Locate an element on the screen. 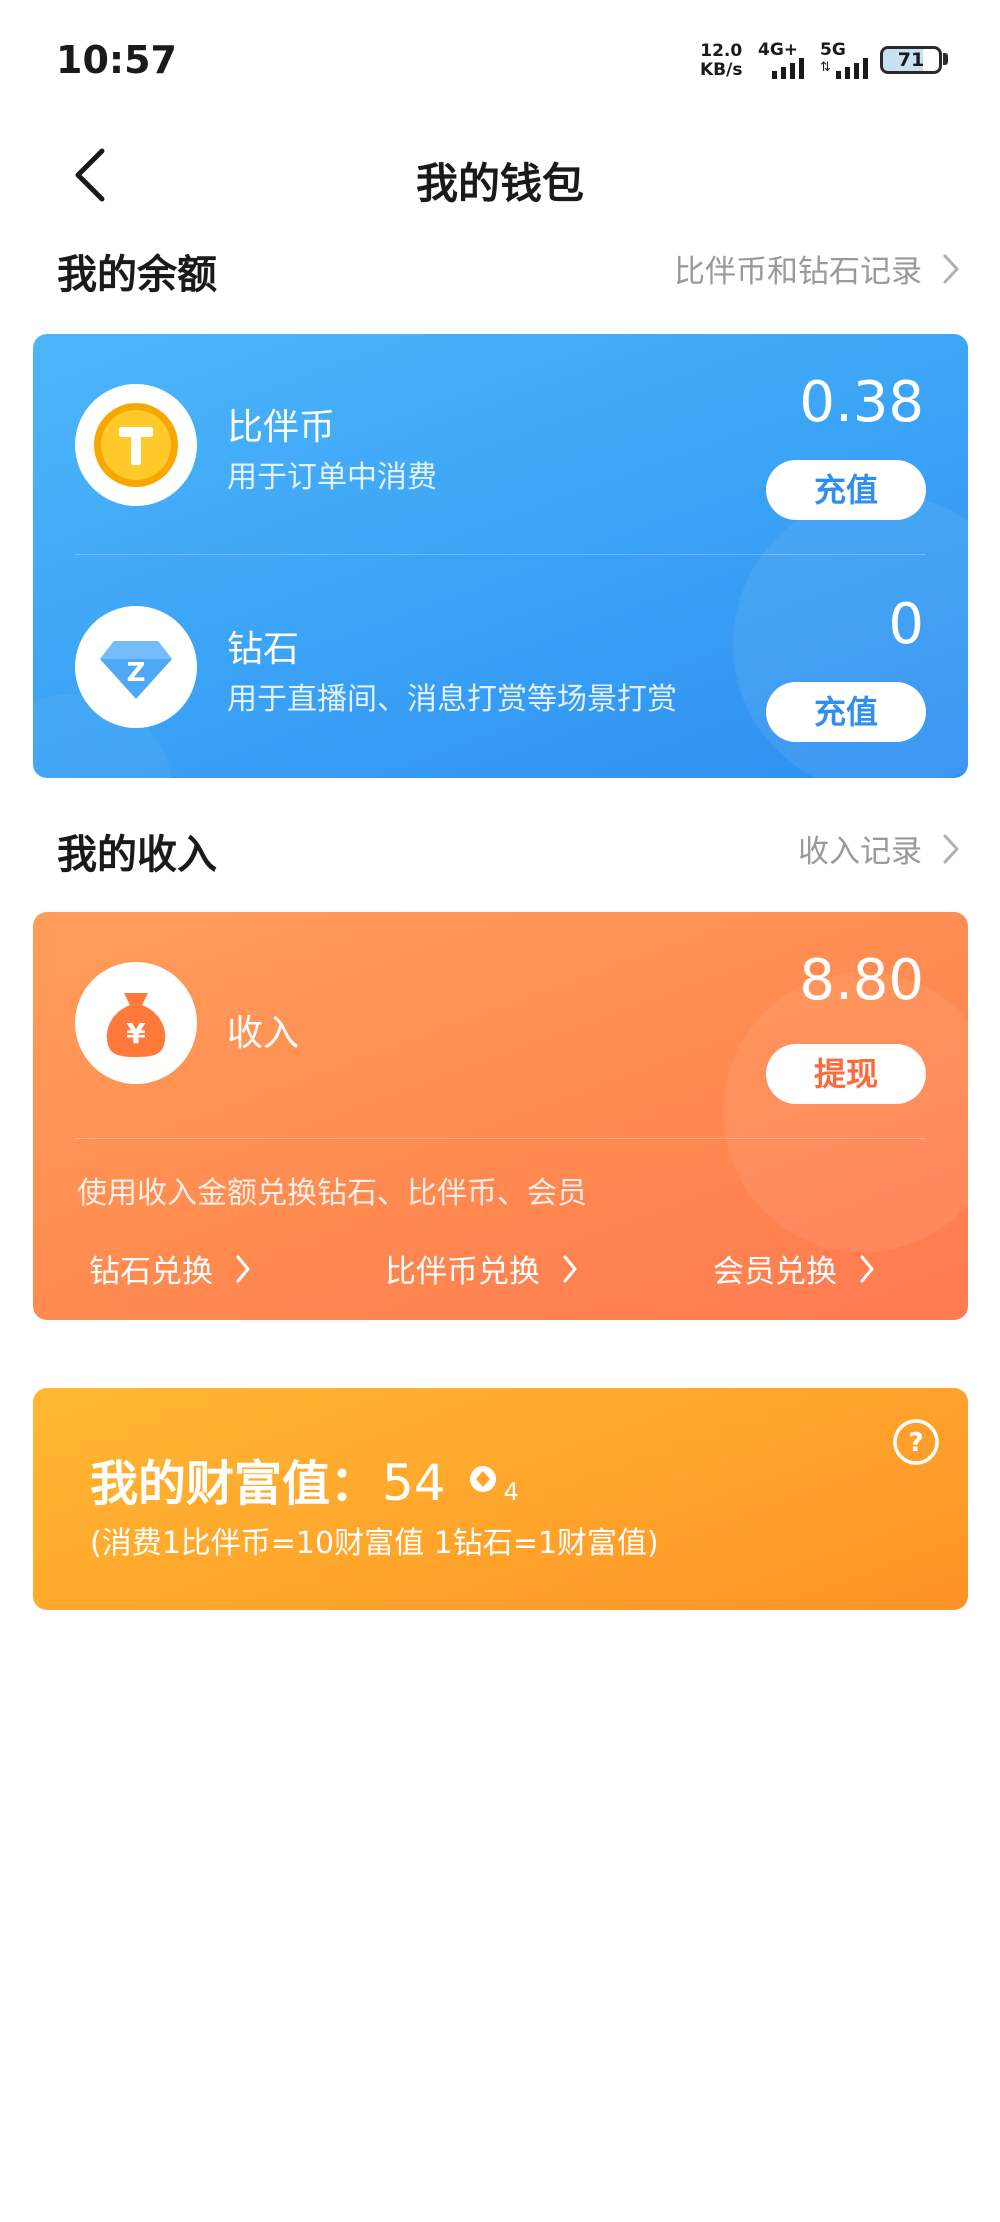 This screenshot has height=2222, width=1000. coin-exchange-link: 比伴币兑换 is located at coordinates (481, 1268).